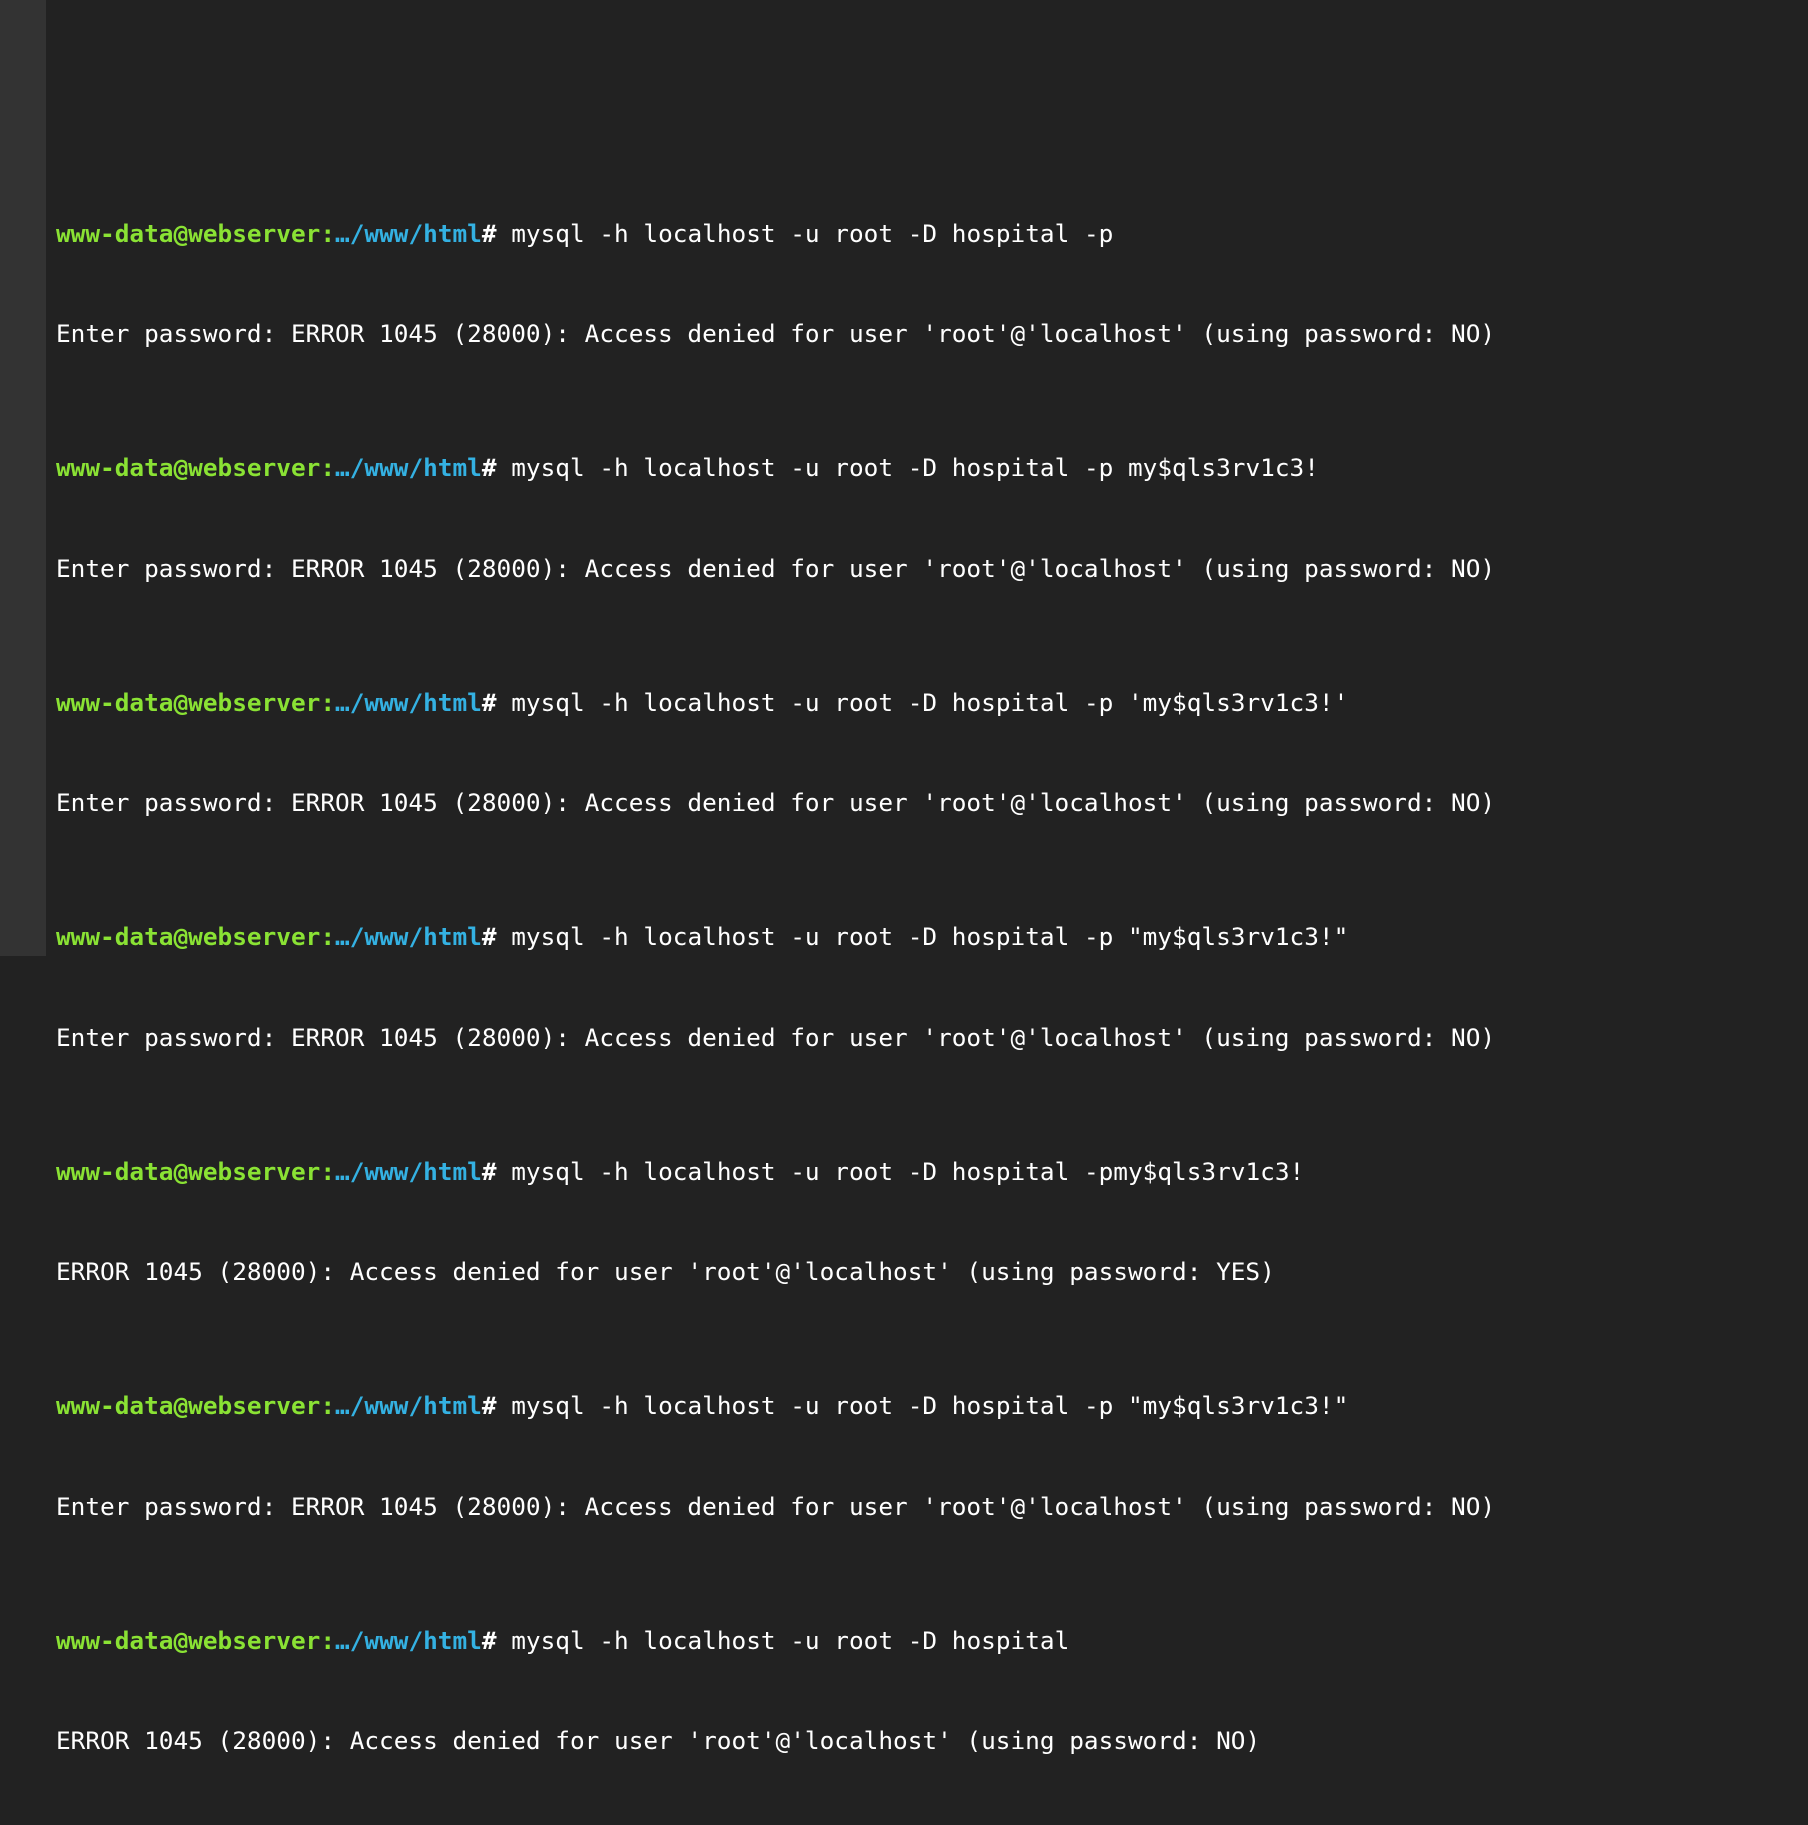  What do you see at coordinates (783, 1640) in the screenshot?
I see `command-text: mysql -h localhost -u root -D hospital` at bounding box center [783, 1640].